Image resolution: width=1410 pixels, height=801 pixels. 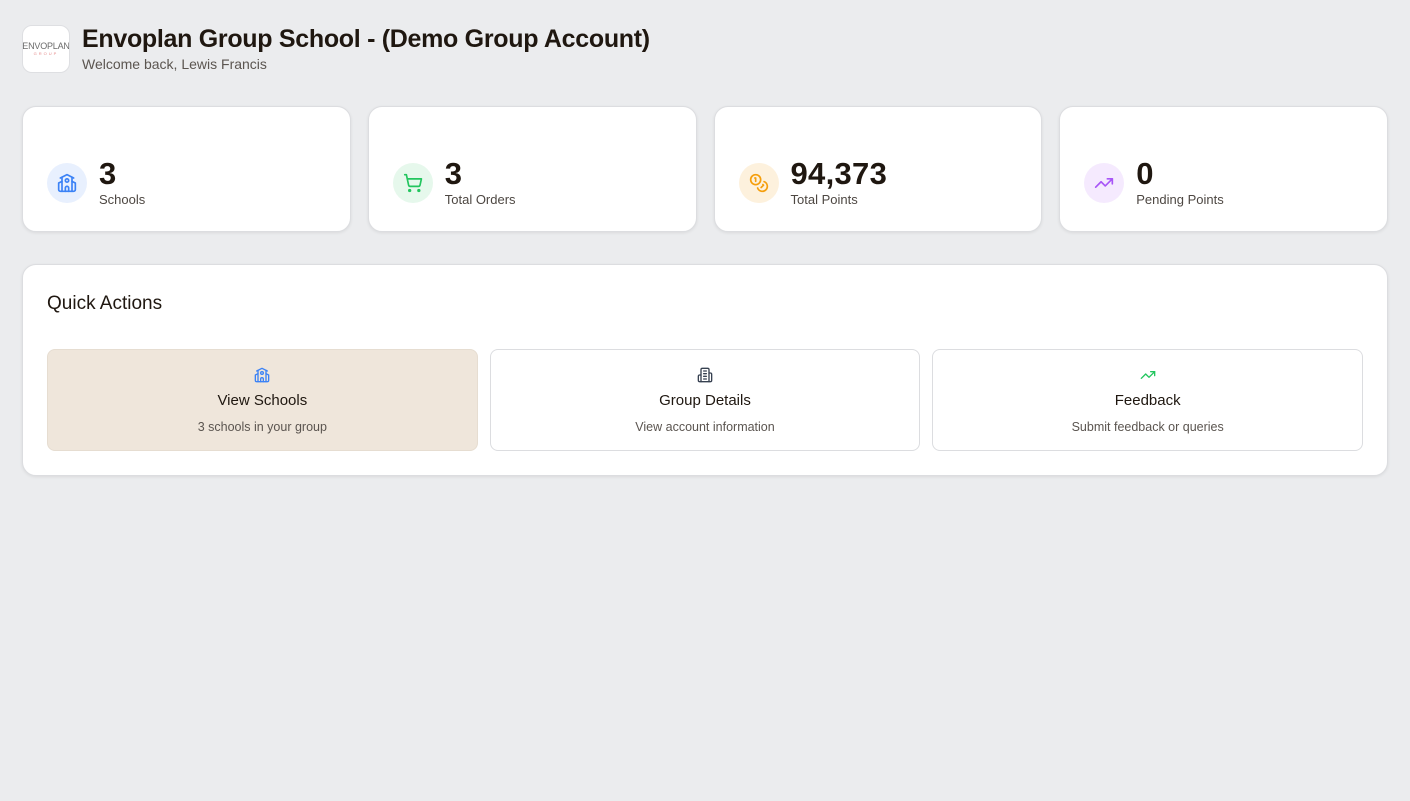 I want to click on action-title: View Schools, so click(x=262, y=400).